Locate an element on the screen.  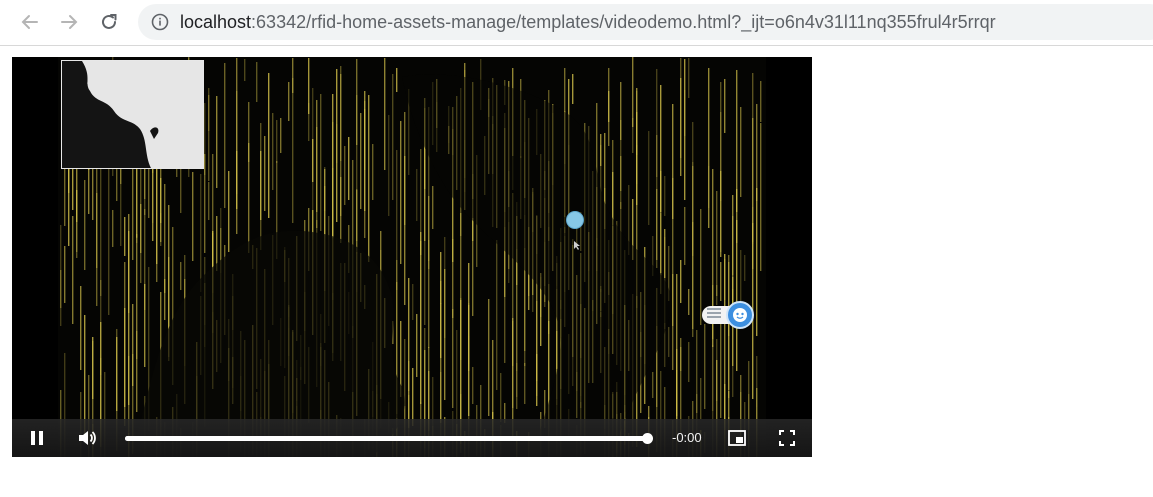
volume-icon is located at coordinates (87, 438).